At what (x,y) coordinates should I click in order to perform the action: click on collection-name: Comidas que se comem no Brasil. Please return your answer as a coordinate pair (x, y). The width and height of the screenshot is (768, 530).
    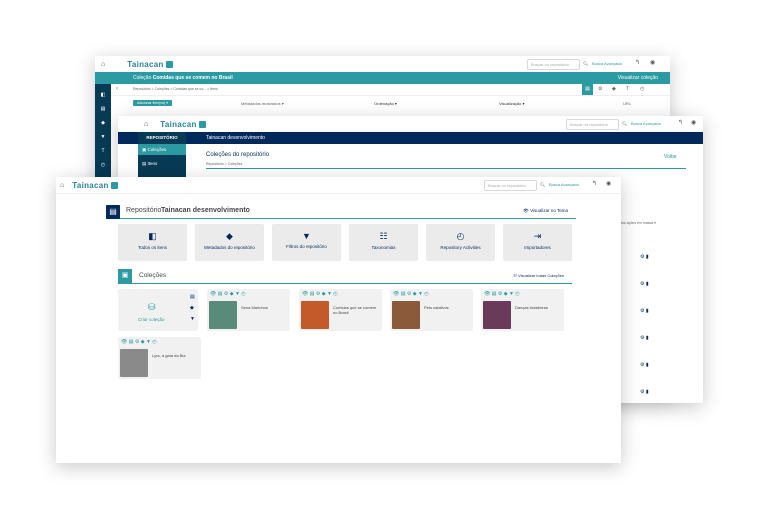
    Looking at the image, I should click on (355, 310).